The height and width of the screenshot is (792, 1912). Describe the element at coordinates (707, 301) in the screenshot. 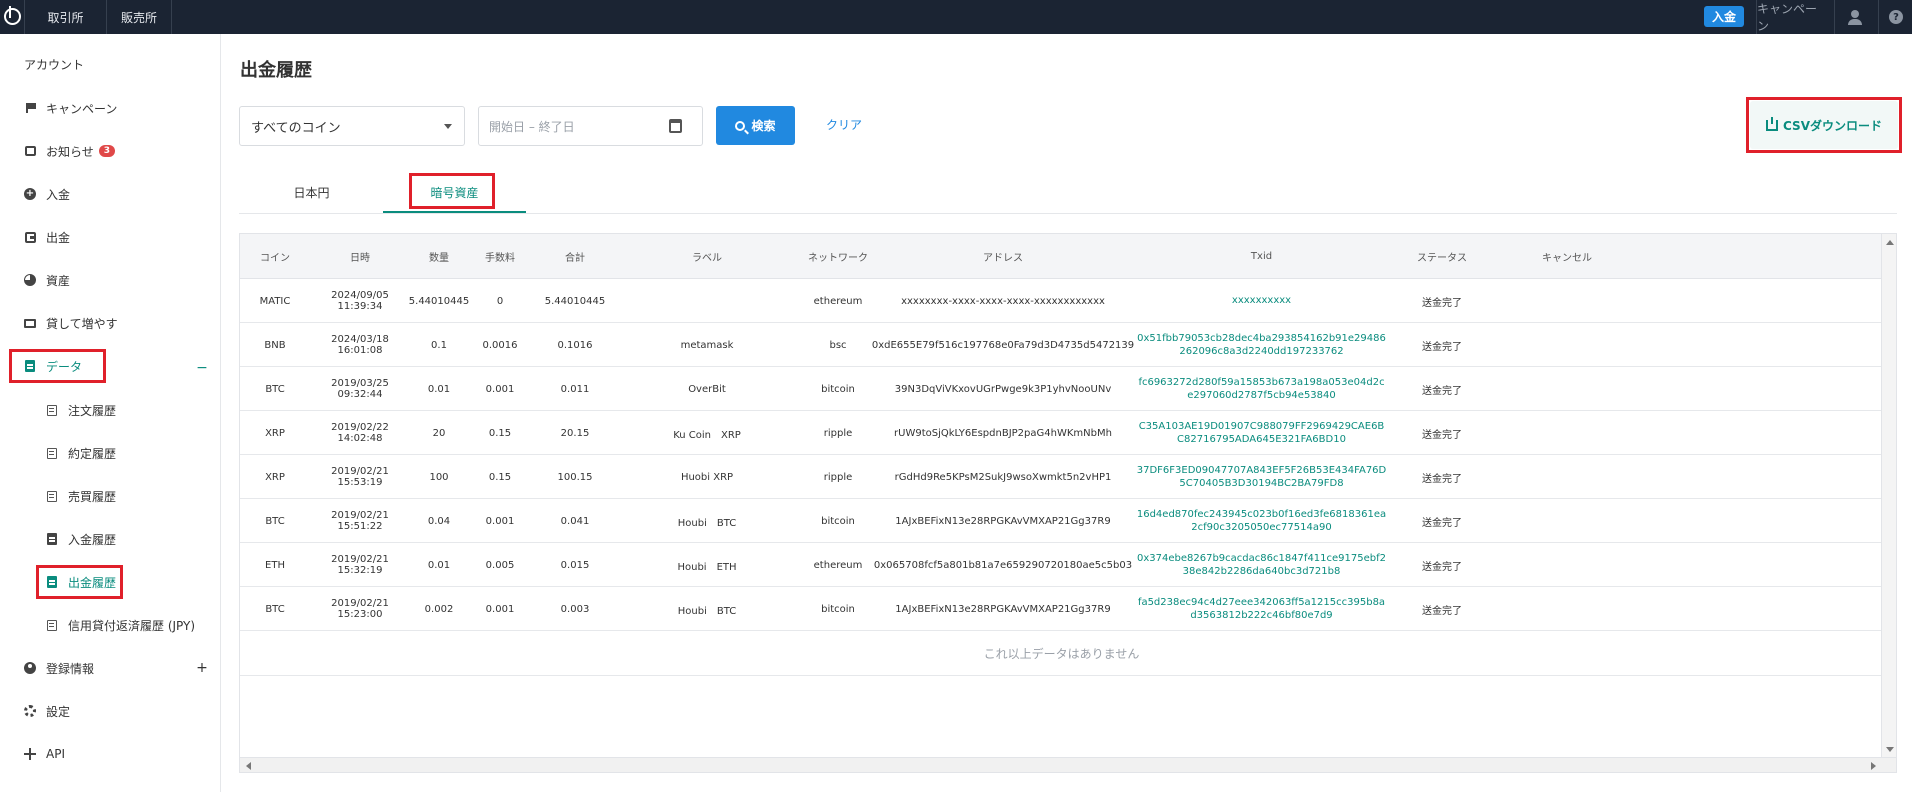

I see `col-label-cell` at that location.